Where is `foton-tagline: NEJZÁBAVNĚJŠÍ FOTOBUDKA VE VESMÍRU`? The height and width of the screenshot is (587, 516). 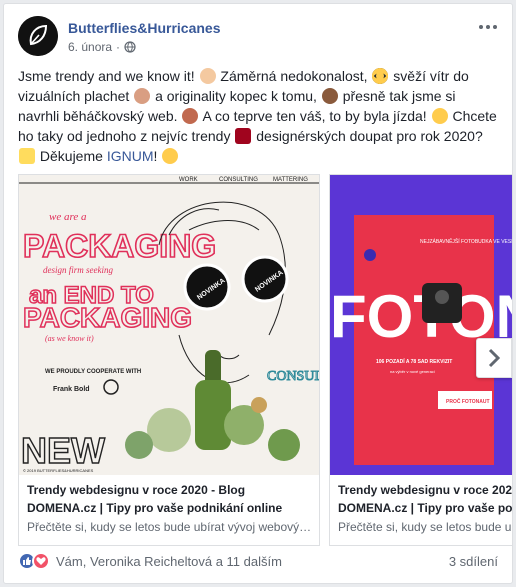
foton-tagline: NEJZÁBAVNĚJŠÍ FOTOBUDKA VE VESMÍRU is located at coordinates (466, 241).